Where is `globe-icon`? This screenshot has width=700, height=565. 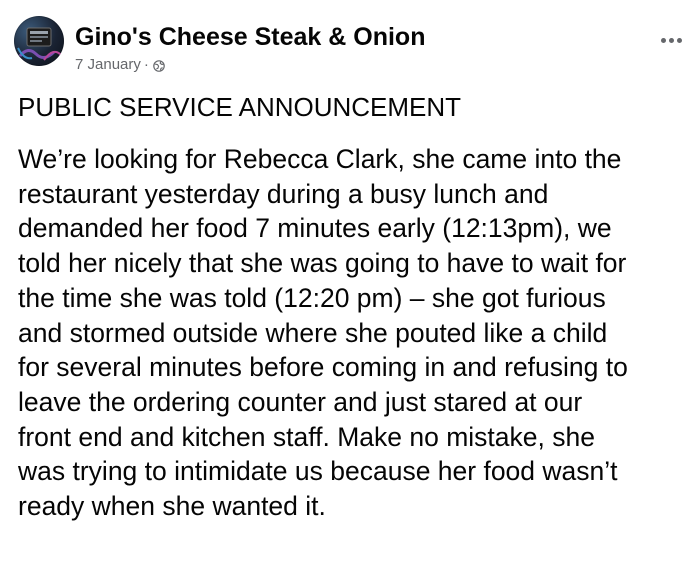 globe-icon is located at coordinates (159, 65).